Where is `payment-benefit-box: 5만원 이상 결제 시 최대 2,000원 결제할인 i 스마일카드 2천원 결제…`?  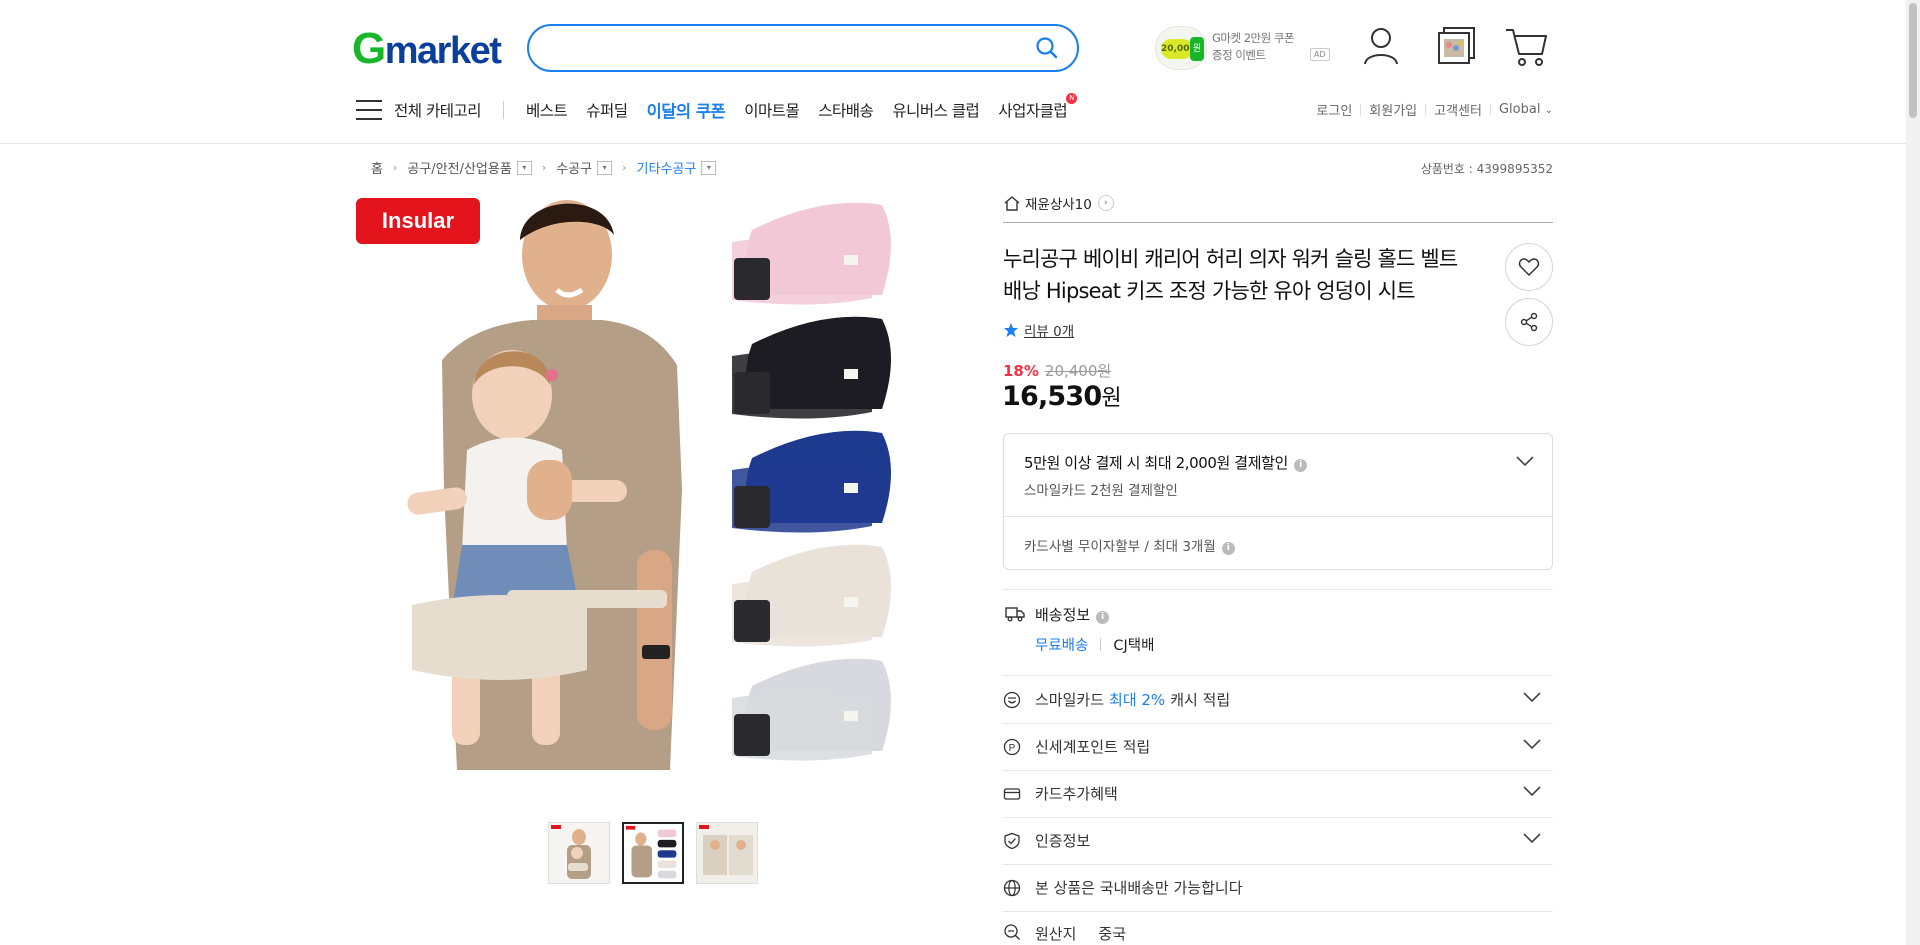
payment-benefit-box: 5만원 이상 결제 시 최대 2,000원 결제할인 i 스마일카드 2천원 결제… is located at coordinates (1278, 501).